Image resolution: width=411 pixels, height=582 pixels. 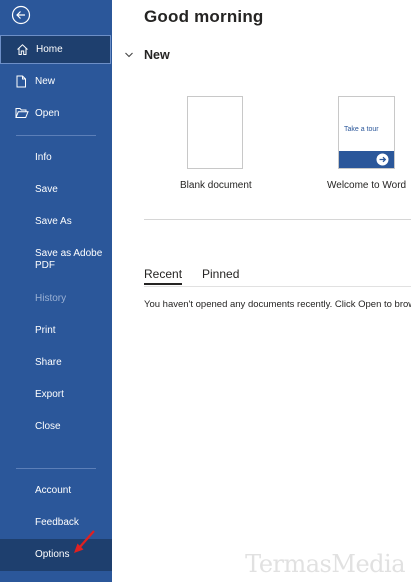 I want to click on template-label: Welcome to Word, so click(x=367, y=185).